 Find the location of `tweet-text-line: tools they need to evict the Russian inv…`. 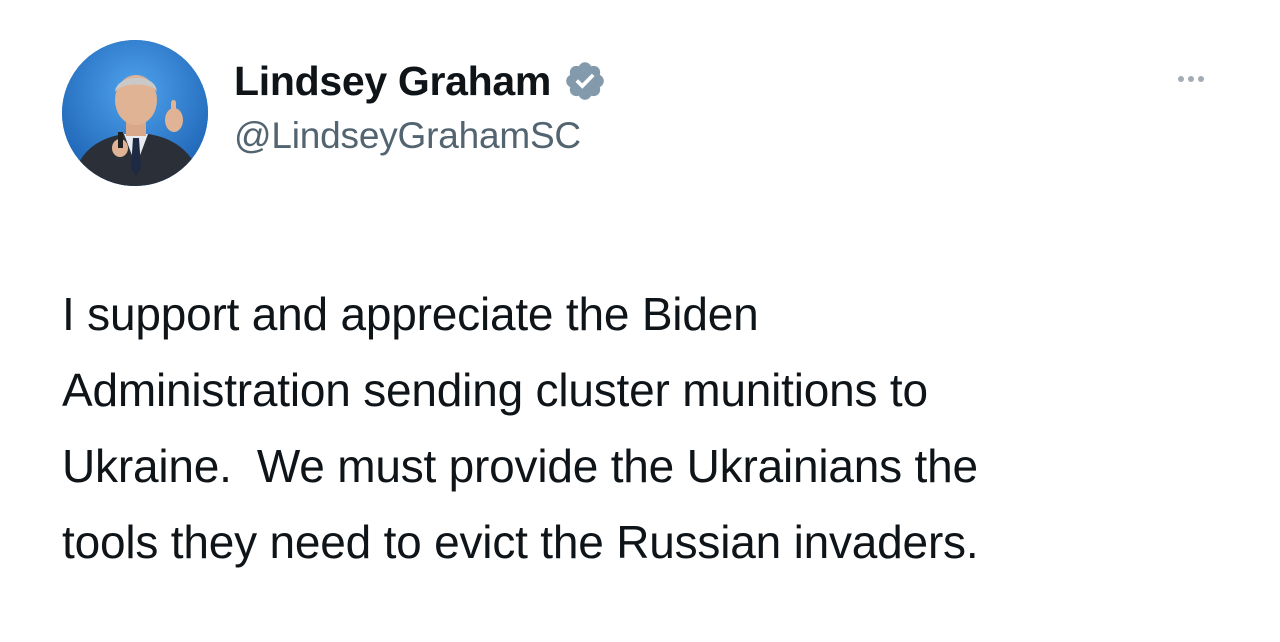

tweet-text-line: tools they need to evict the Russian inv… is located at coordinates (520, 542).